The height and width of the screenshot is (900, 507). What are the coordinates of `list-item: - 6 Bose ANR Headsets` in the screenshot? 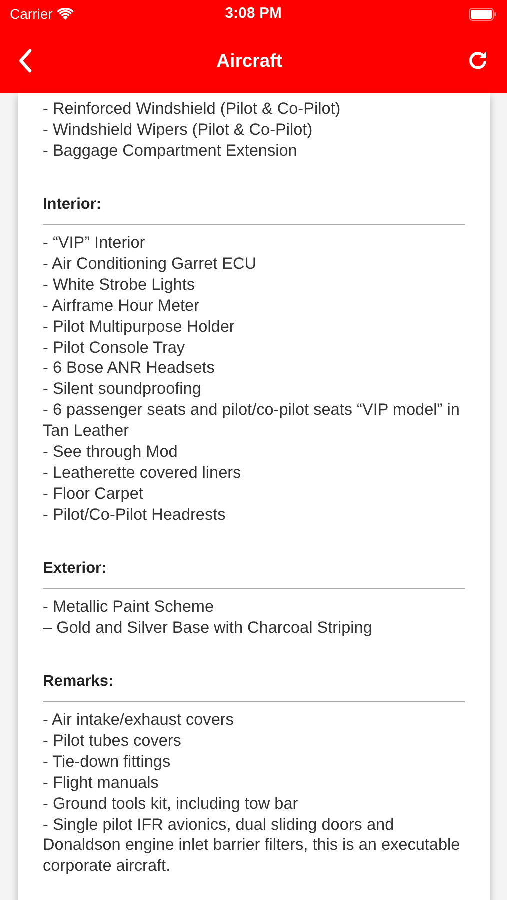 It's located at (129, 369).